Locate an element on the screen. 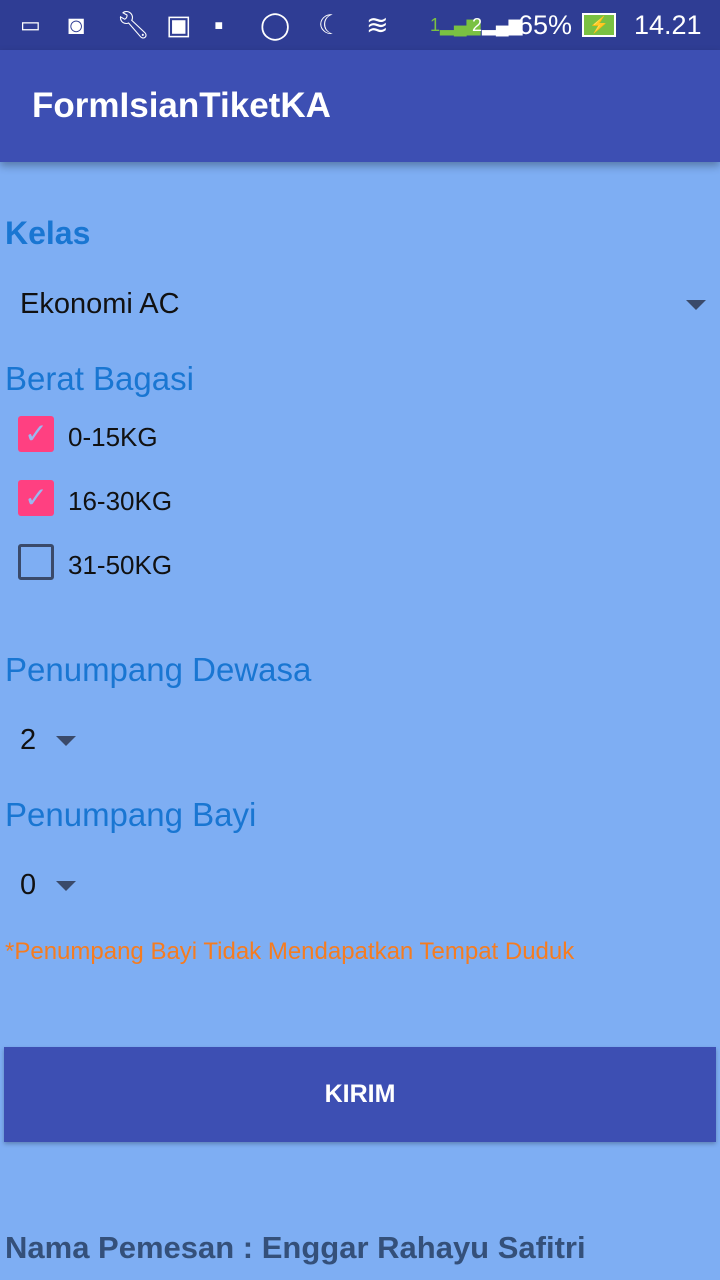  sim1-label: 1 is located at coordinates (435, 24).